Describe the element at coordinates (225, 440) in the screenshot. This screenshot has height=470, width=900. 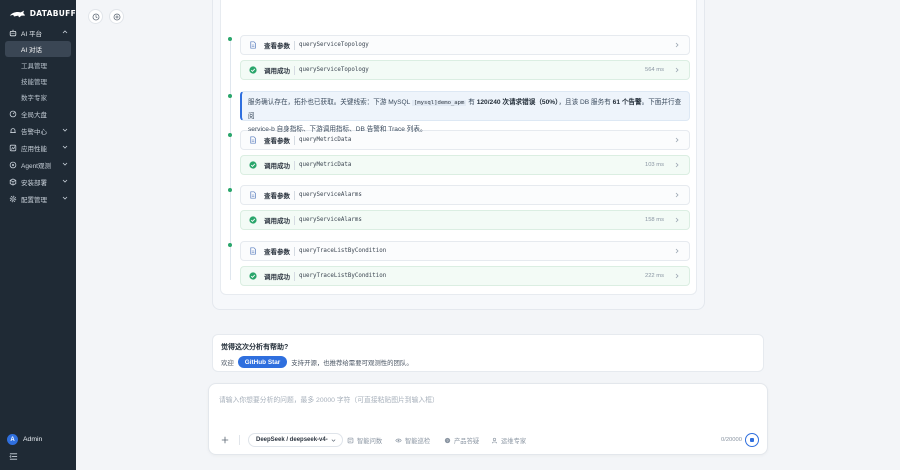
I see `attach-button` at that location.